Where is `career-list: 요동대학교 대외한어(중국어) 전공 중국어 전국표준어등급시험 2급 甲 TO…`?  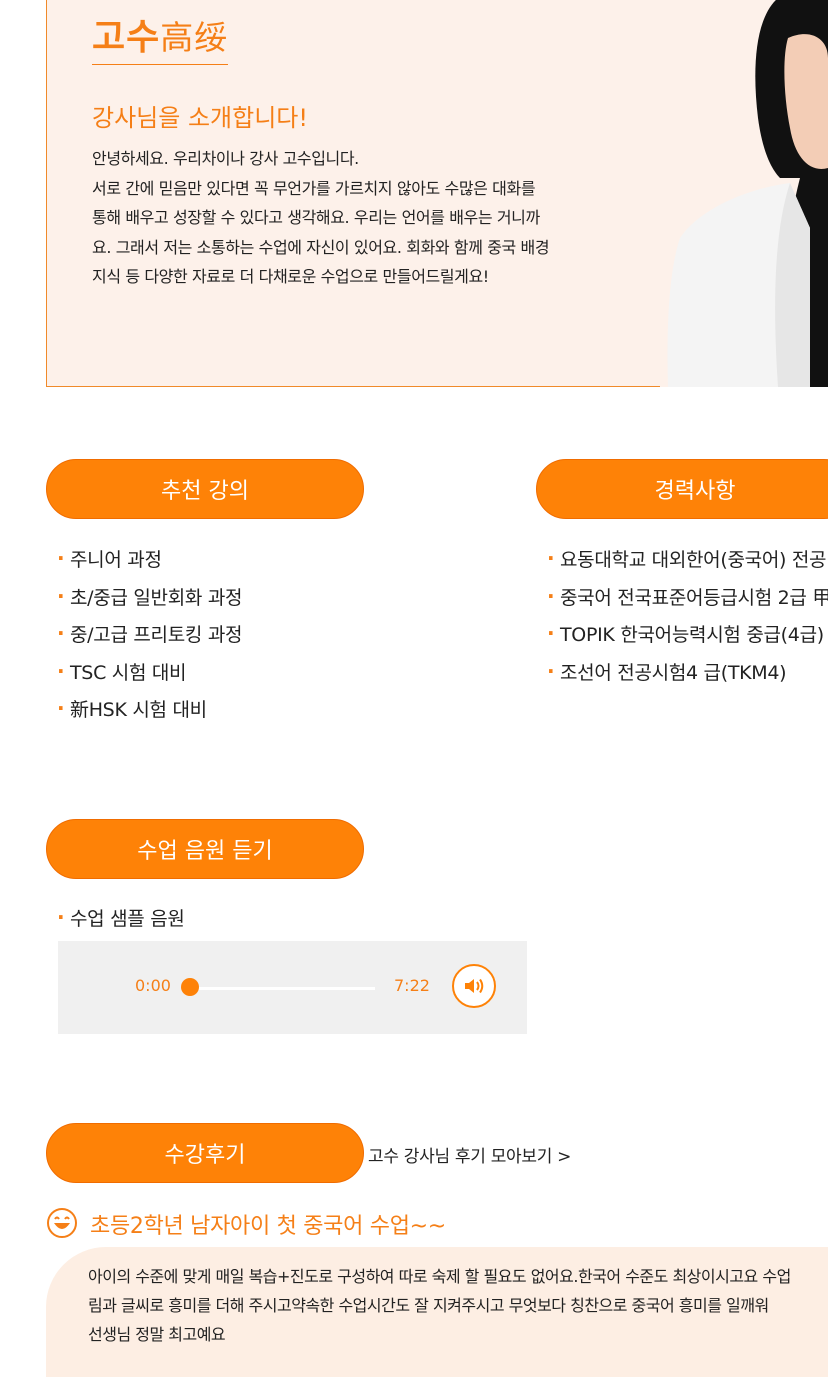
career-list: 요동대학교 대외한어(중국어) 전공 중국어 전국표준어등급시험 2급 甲 TO… is located at coordinates (687, 616).